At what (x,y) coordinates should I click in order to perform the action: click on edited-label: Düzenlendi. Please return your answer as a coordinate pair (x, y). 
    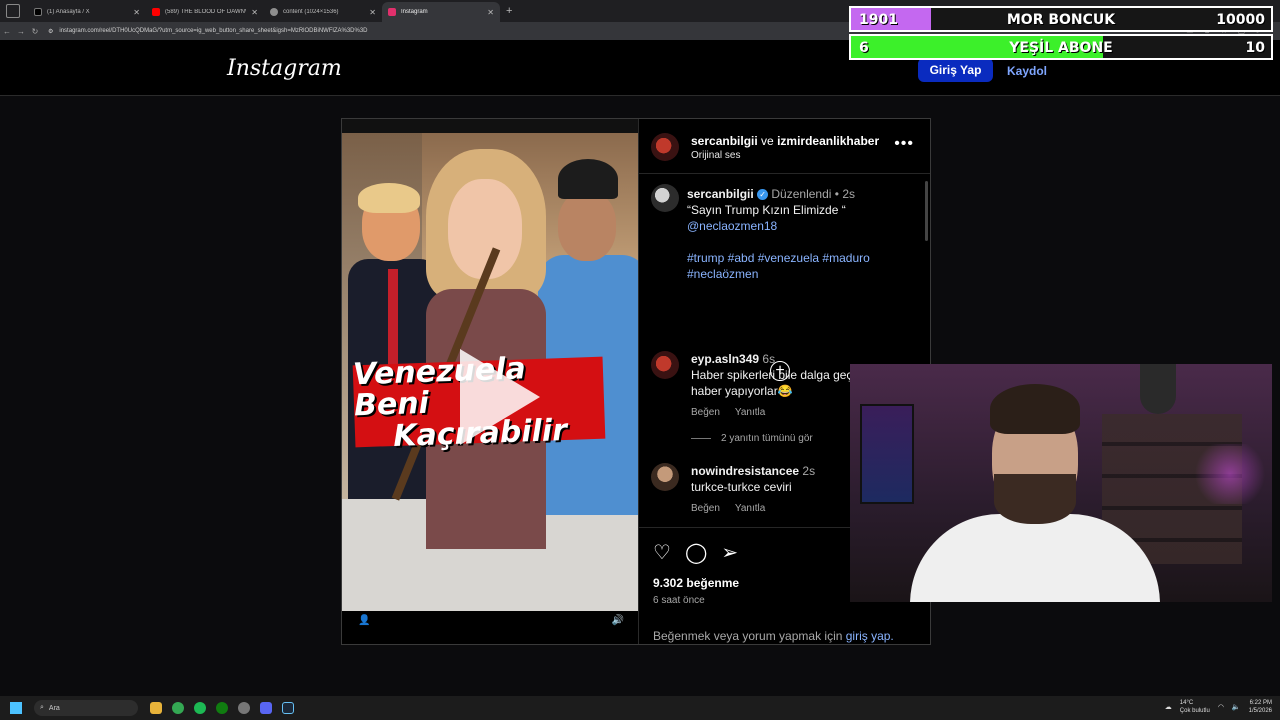
    Looking at the image, I should click on (801, 194).